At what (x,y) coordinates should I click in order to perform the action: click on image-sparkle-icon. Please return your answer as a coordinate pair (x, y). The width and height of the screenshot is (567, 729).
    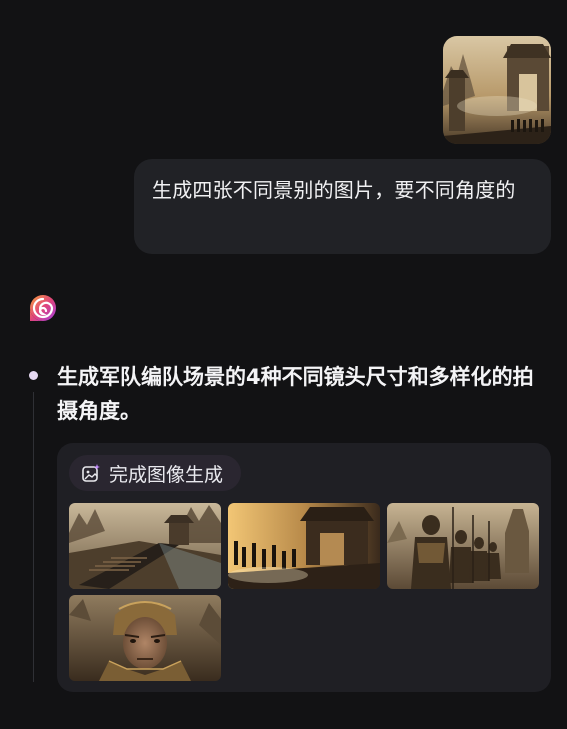
    Looking at the image, I should click on (91, 473).